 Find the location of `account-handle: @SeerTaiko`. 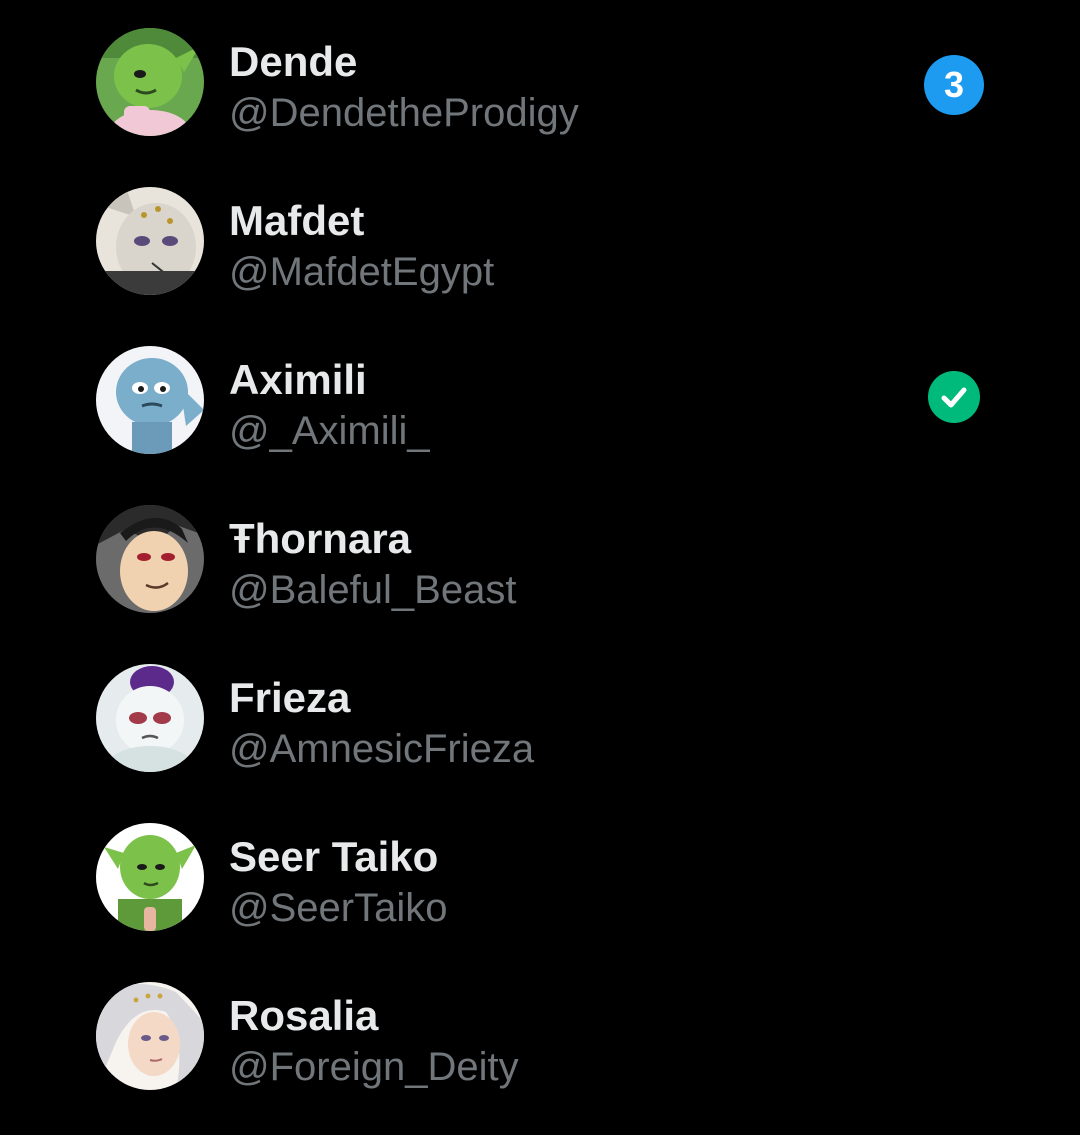

account-handle: @SeerTaiko is located at coordinates (338, 908).